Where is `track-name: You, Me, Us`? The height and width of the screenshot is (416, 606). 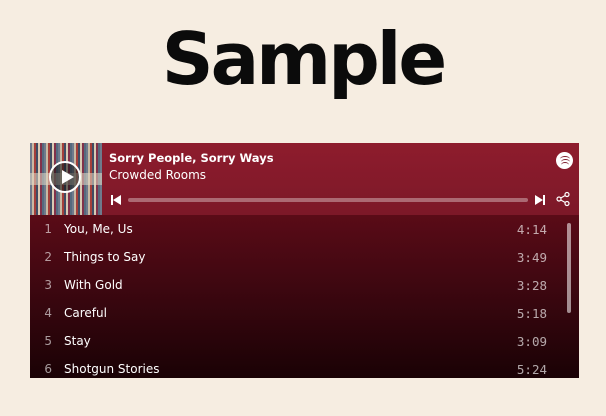
track-name: You, Me, Us is located at coordinates (98, 229).